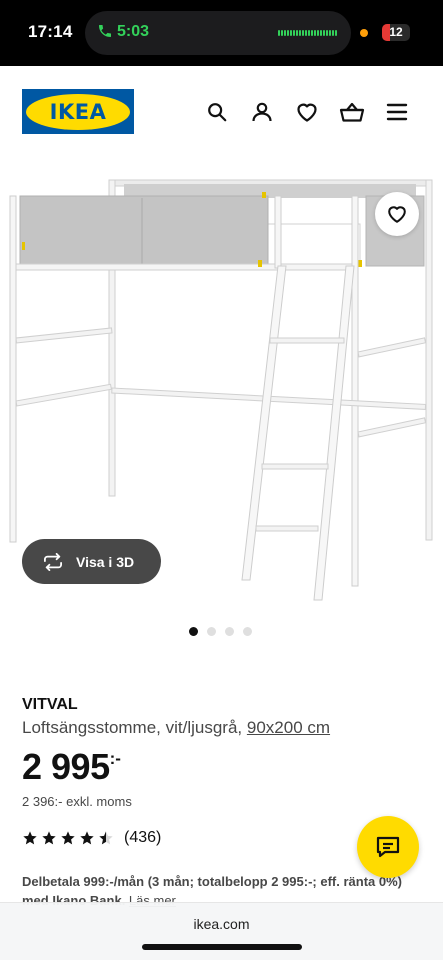 Image resolution: width=443 pixels, height=960 pixels. I want to click on half-star-icon, so click(106, 838).